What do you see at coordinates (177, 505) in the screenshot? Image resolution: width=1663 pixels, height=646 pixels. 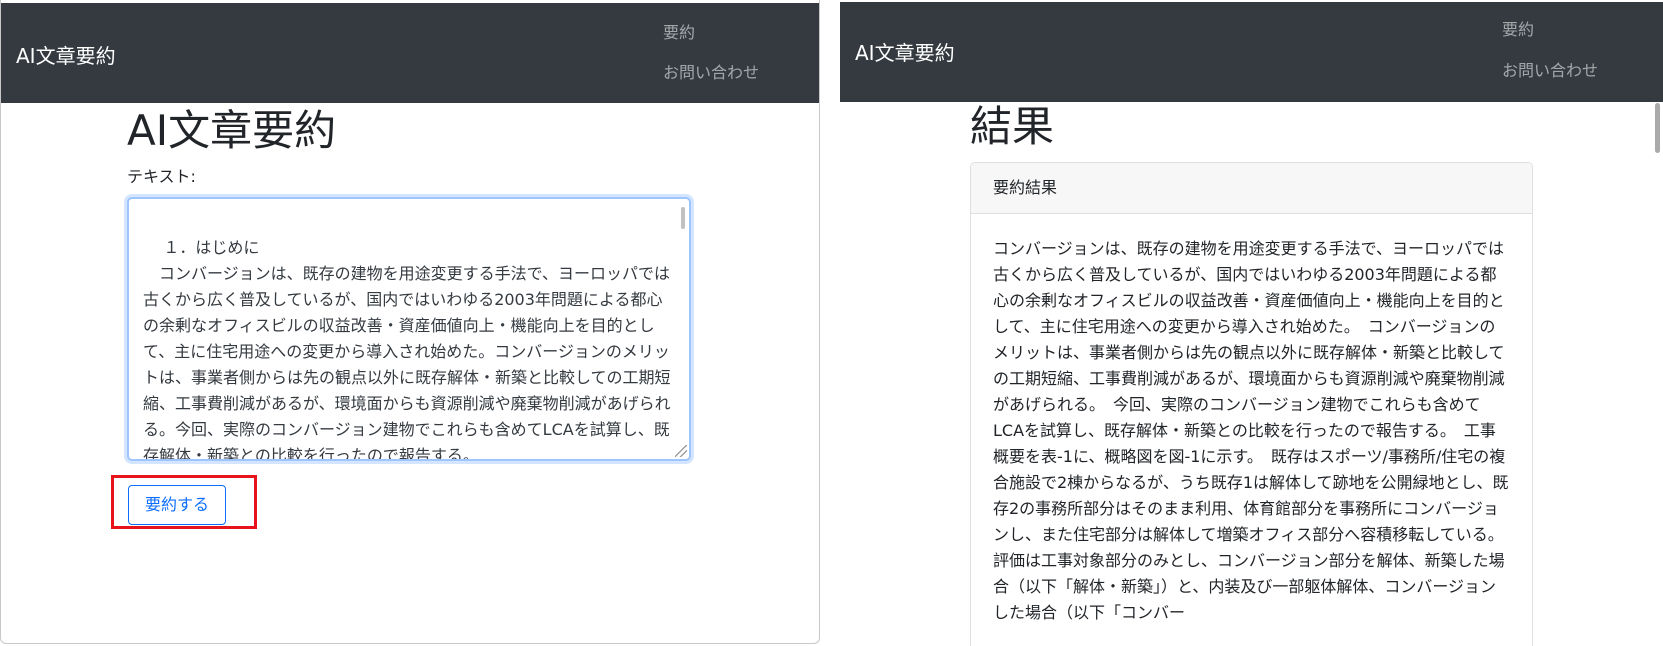 I see `summarize-button: 要約する` at bounding box center [177, 505].